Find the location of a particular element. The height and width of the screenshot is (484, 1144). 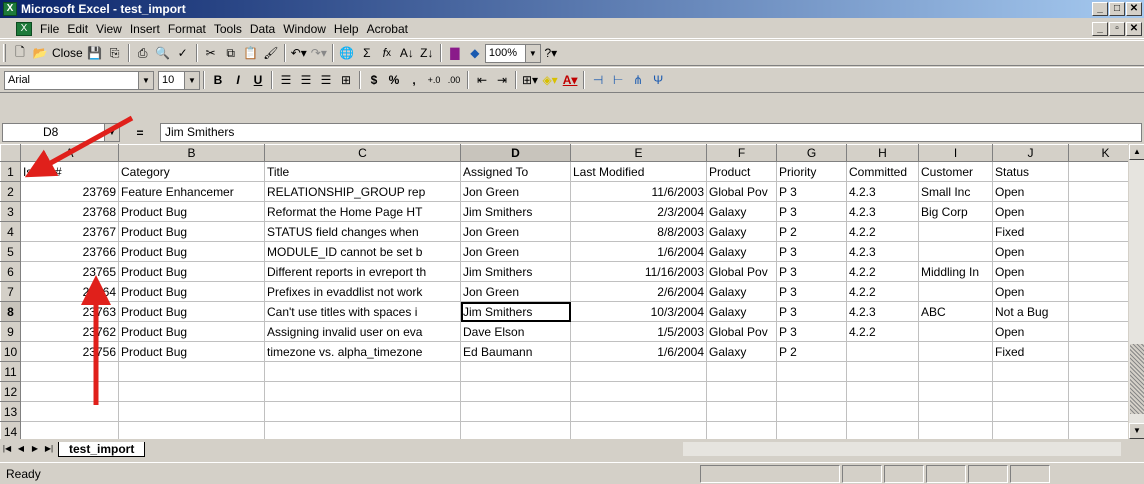

italic-button: I is located at coordinates (238, 80).